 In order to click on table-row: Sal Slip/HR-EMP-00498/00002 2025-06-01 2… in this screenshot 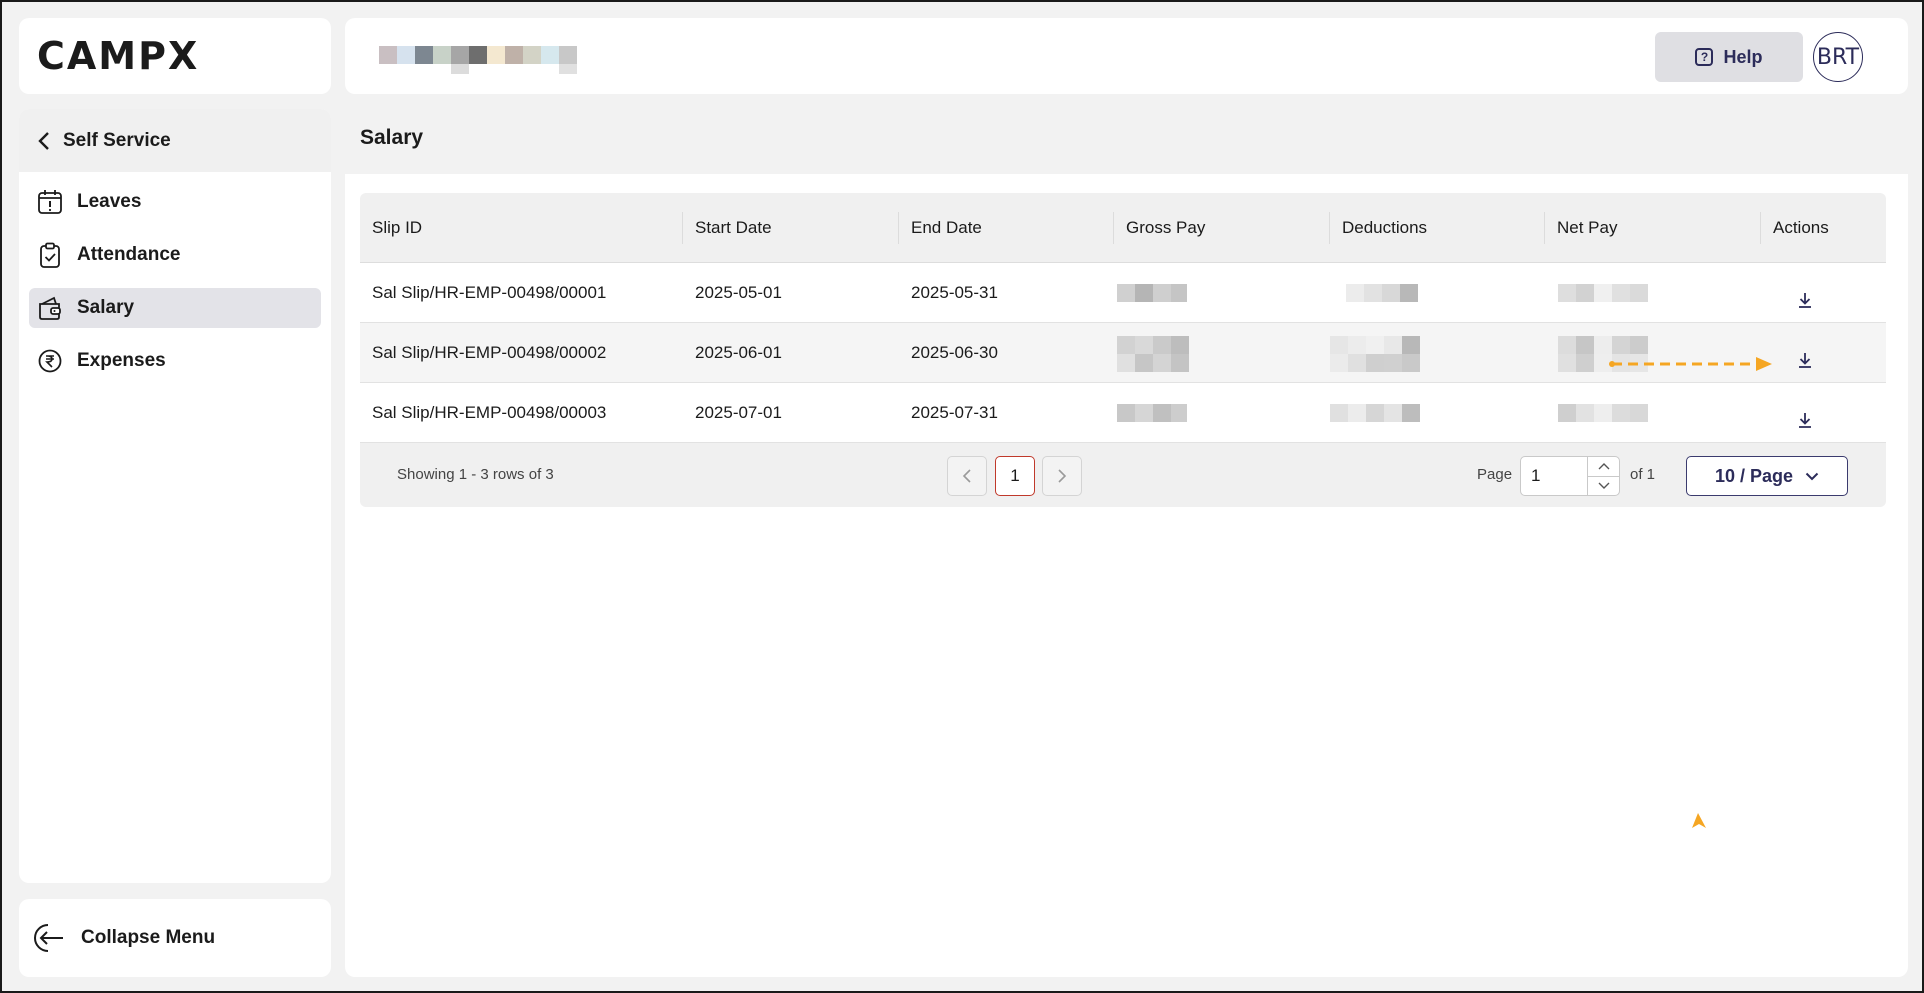, I will do `click(1123, 353)`.